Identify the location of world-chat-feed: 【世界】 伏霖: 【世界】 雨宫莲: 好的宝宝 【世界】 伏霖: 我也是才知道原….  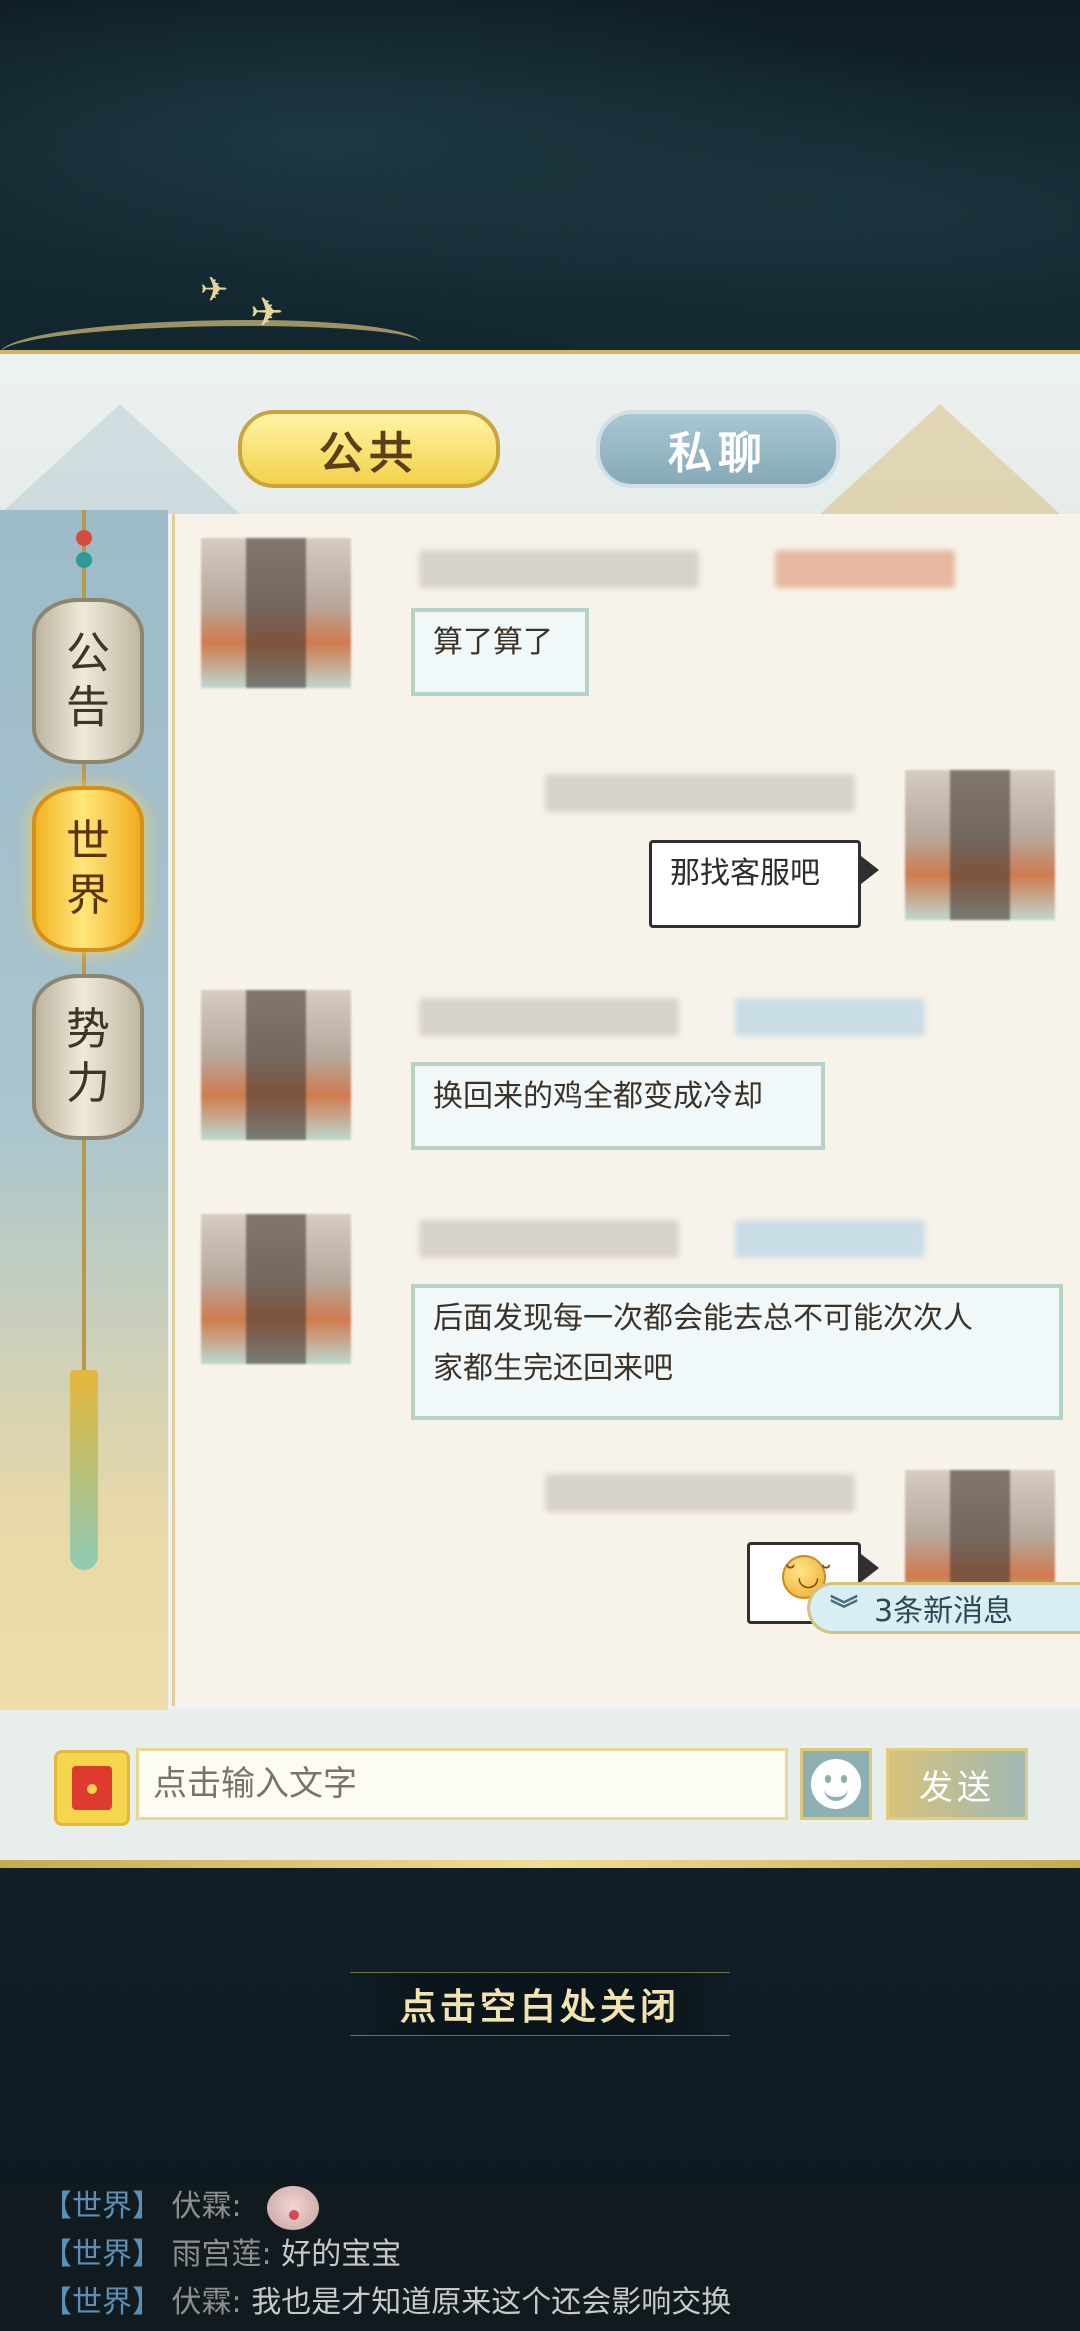
(540, 2256).